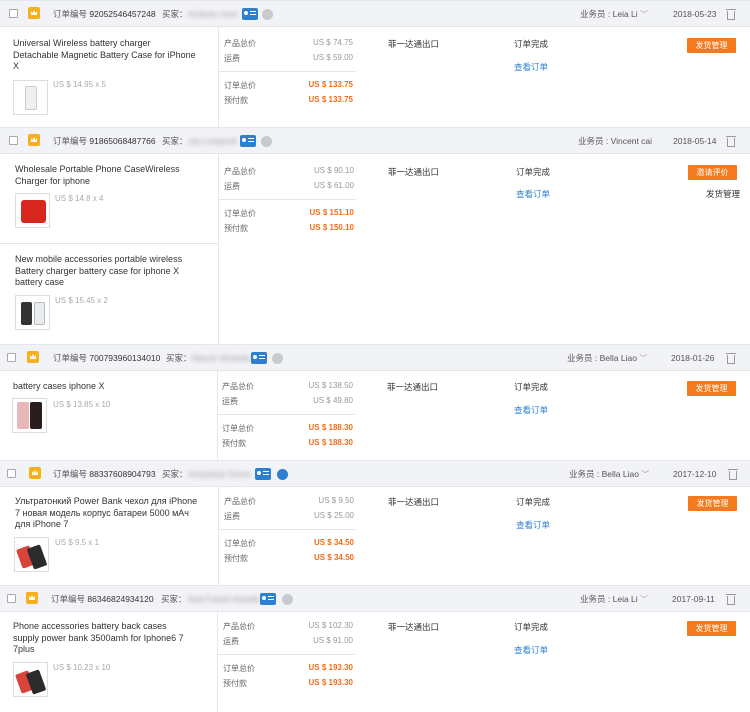 This screenshot has height=712, width=750. What do you see at coordinates (113, 387) in the screenshot?
I see `product-title: battery cases iphone X` at bounding box center [113, 387].